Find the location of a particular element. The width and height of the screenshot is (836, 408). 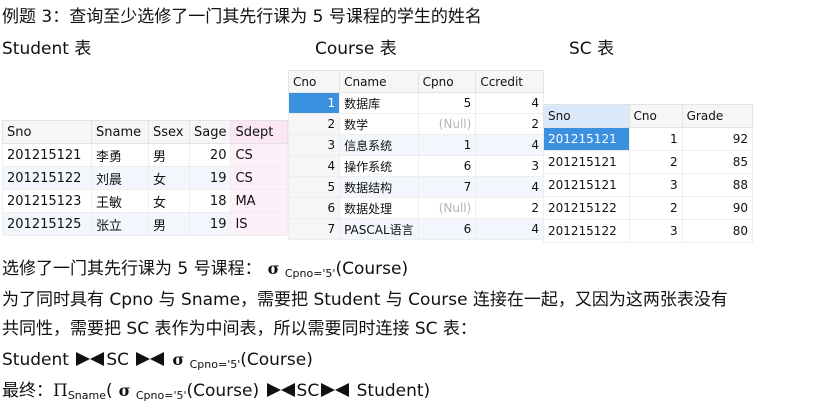

cell-sname: 李勇 is located at coordinates (120, 155).